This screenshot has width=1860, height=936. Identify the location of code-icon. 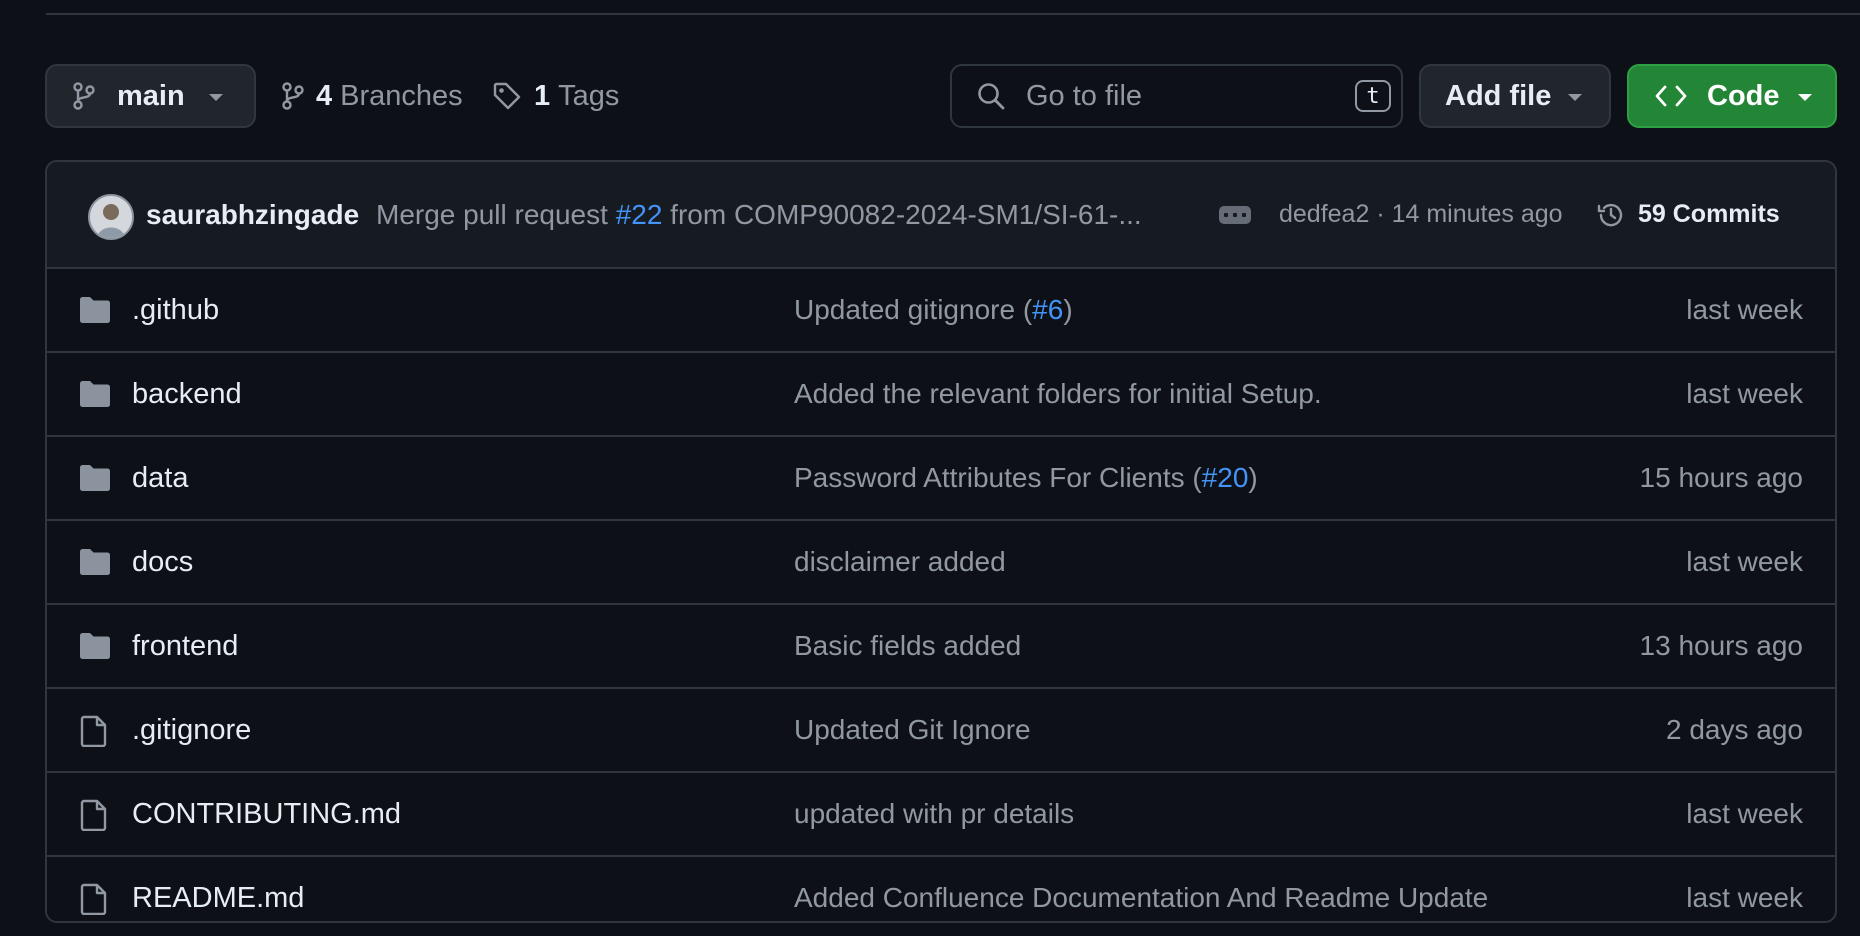
(1671, 96).